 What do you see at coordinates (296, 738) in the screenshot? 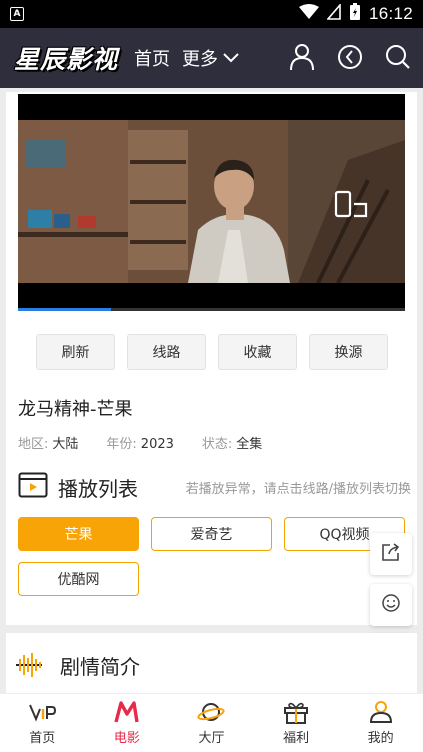
I see `bottom-nav-label: 福利` at bounding box center [296, 738].